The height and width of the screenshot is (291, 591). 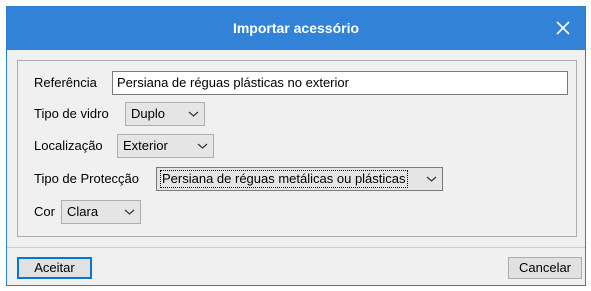 I want to click on cancel-button: Cancelar, so click(x=545, y=268).